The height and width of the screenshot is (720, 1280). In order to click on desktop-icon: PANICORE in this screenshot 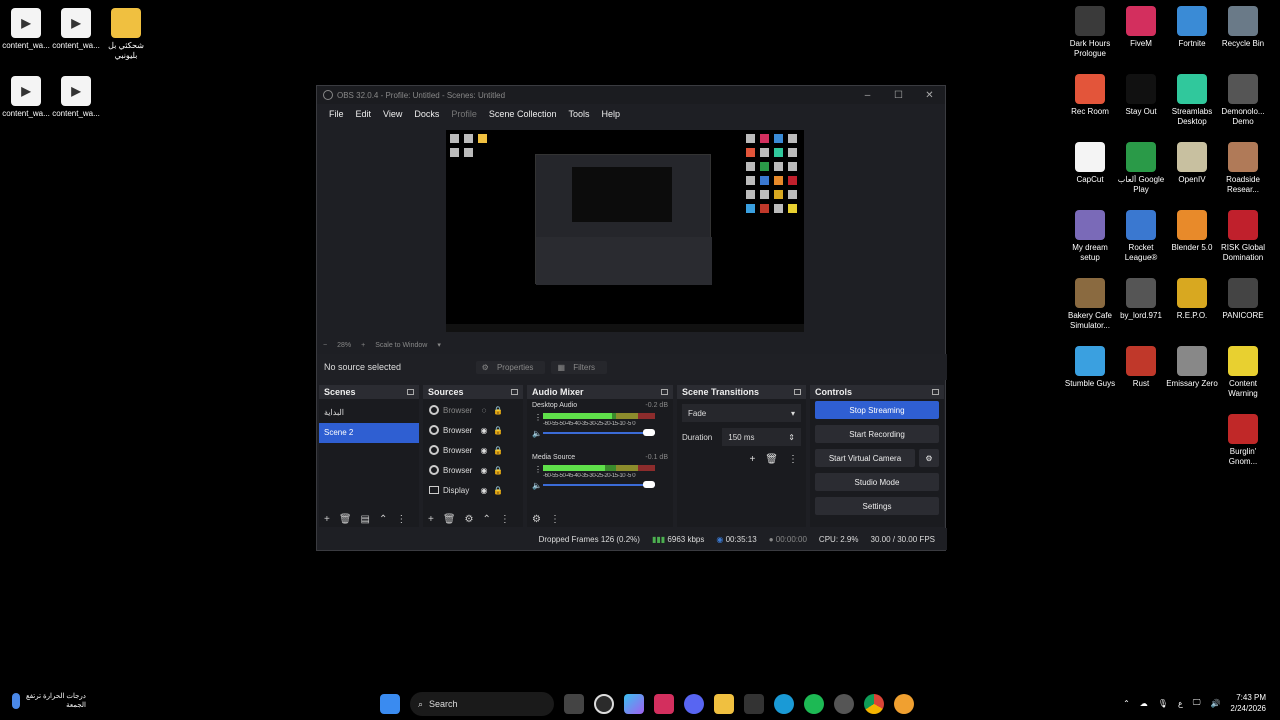, I will do `click(1243, 299)`.